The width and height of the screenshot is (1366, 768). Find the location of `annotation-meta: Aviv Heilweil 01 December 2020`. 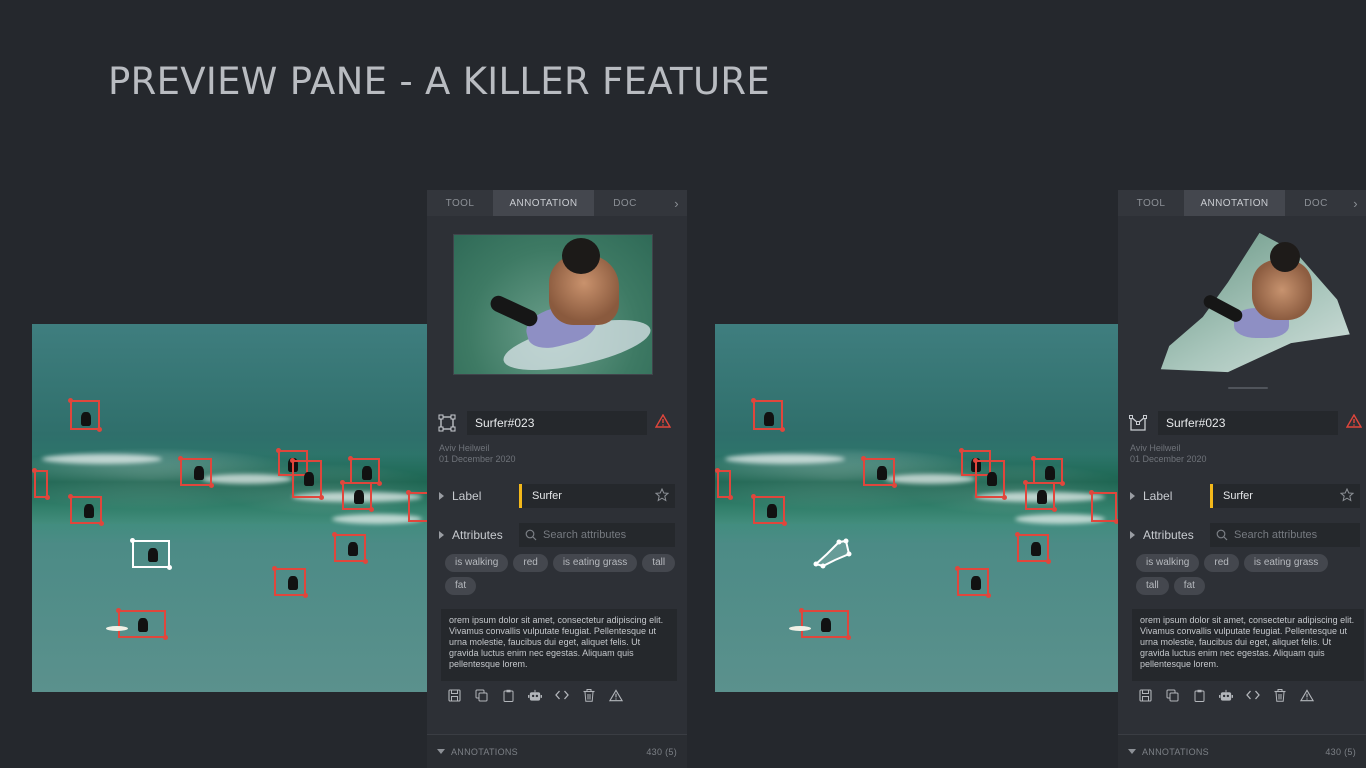

annotation-meta: Aviv Heilweil 01 December 2020 is located at coordinates (477, 454).